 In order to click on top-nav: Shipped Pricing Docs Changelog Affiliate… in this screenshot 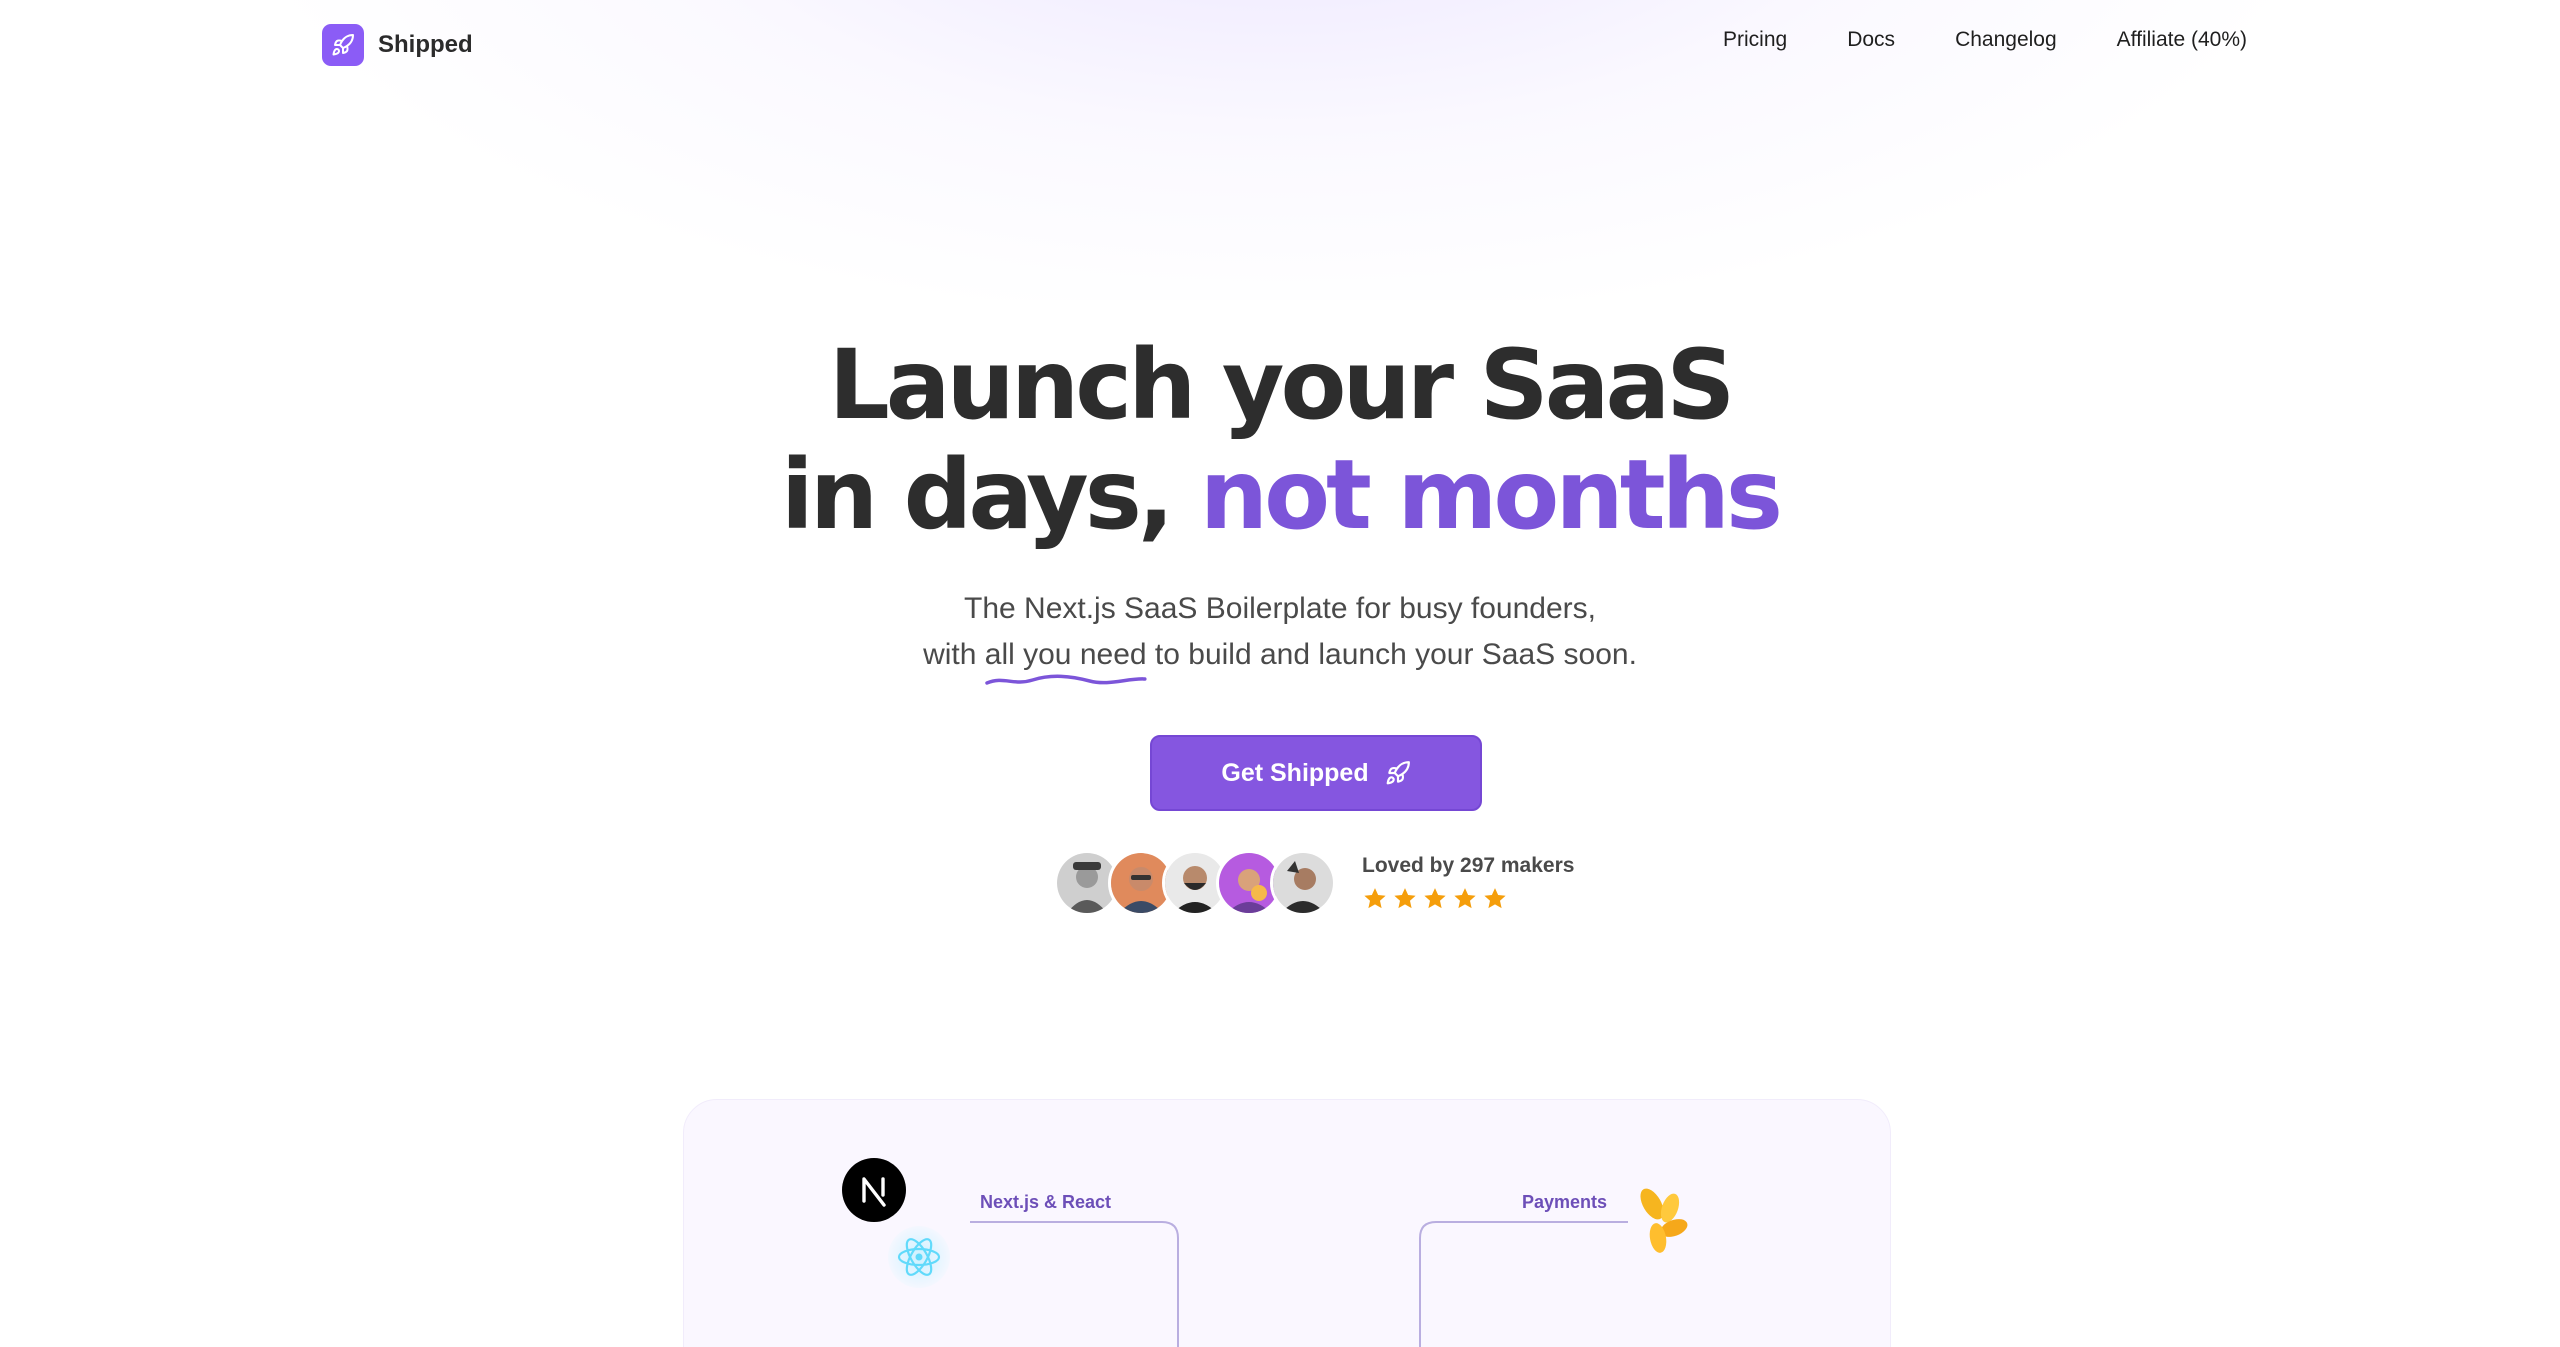, I will do `click(1280, 45)`.